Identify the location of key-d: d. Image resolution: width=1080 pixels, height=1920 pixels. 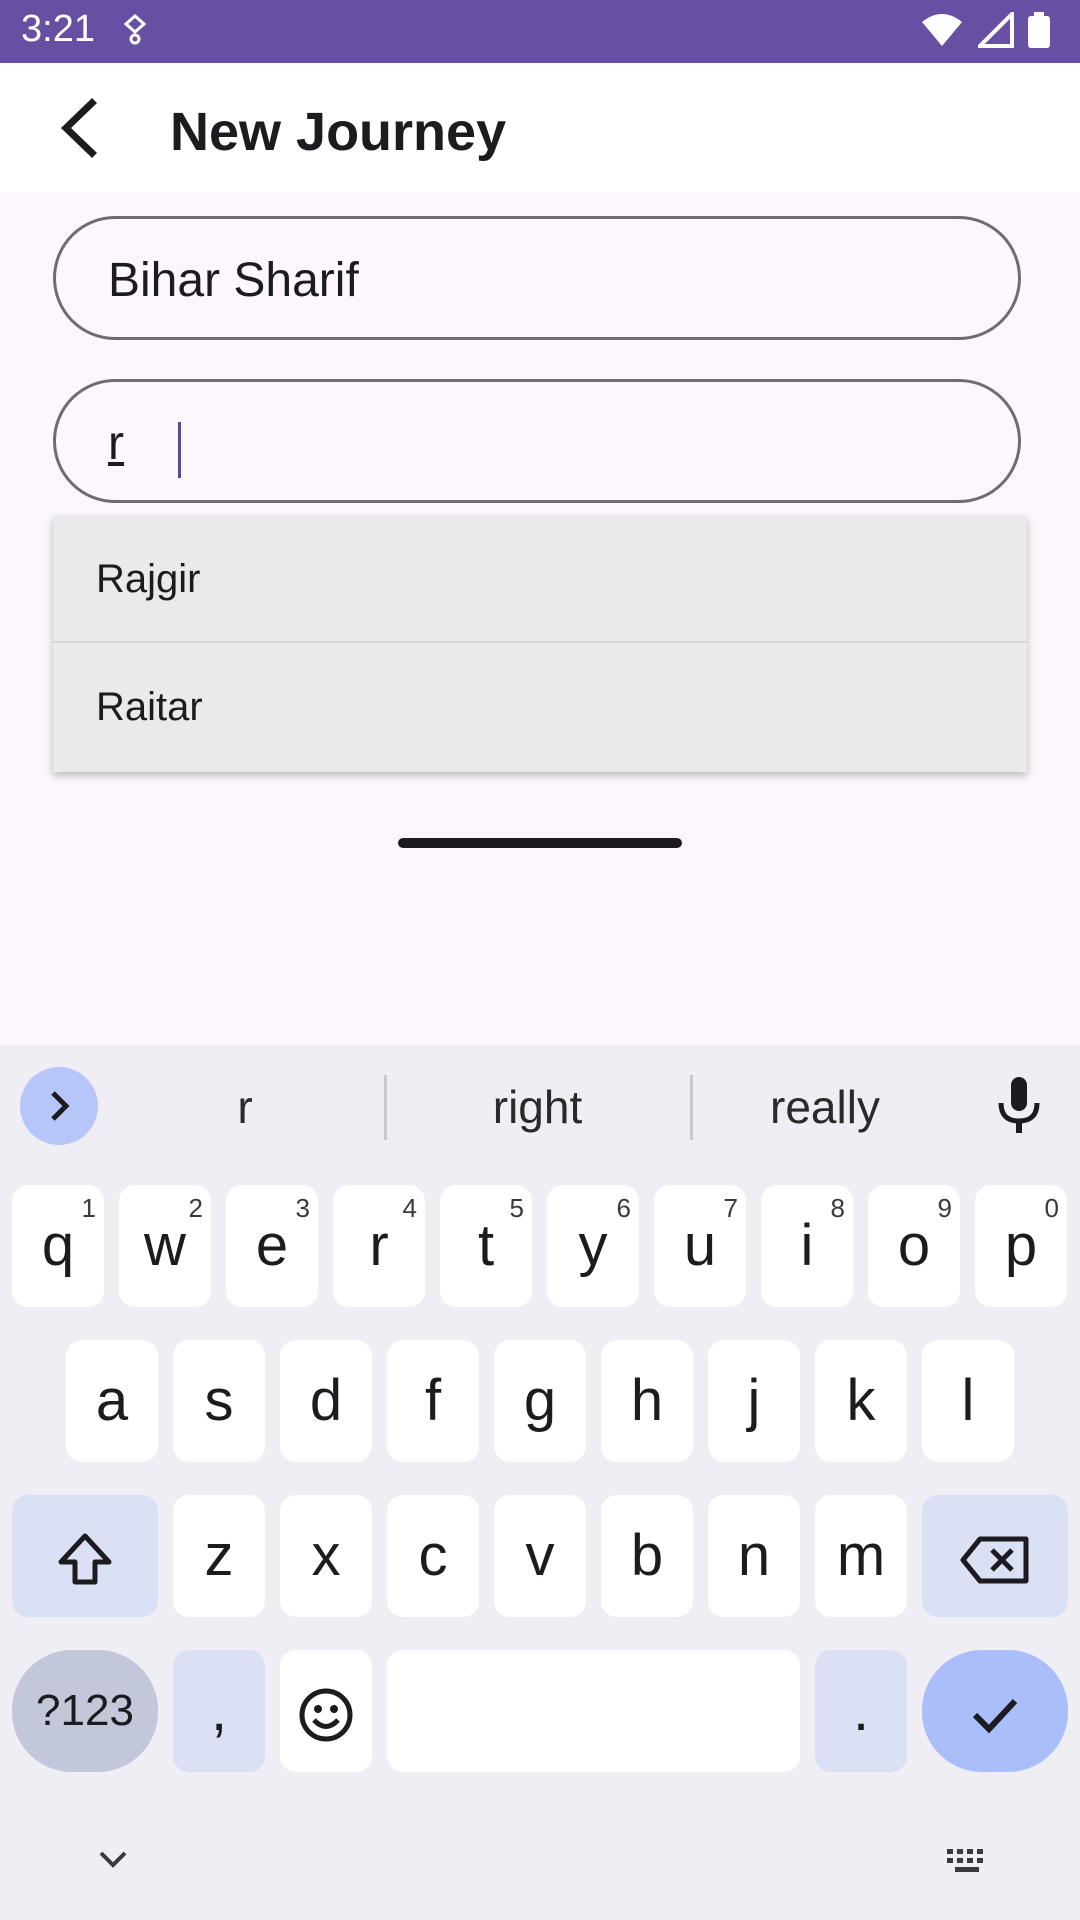
(326, 1401).